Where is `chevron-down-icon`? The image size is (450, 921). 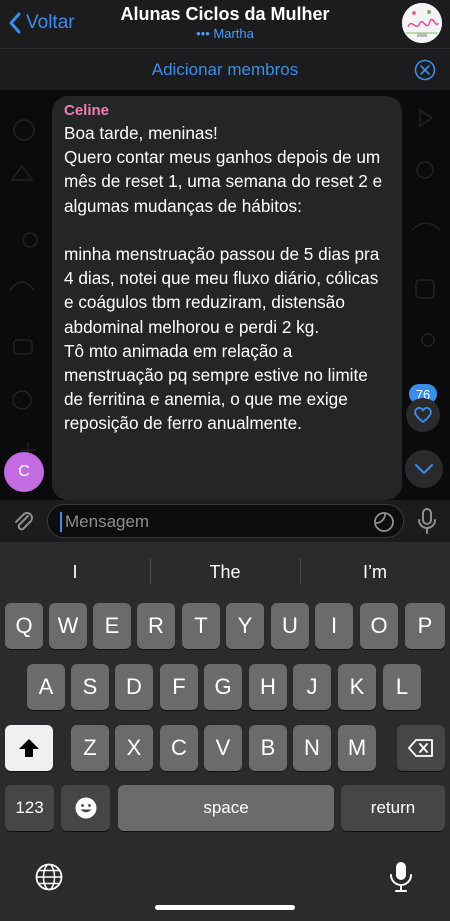 chevron-down-icon is located at coordinates (424, 469).